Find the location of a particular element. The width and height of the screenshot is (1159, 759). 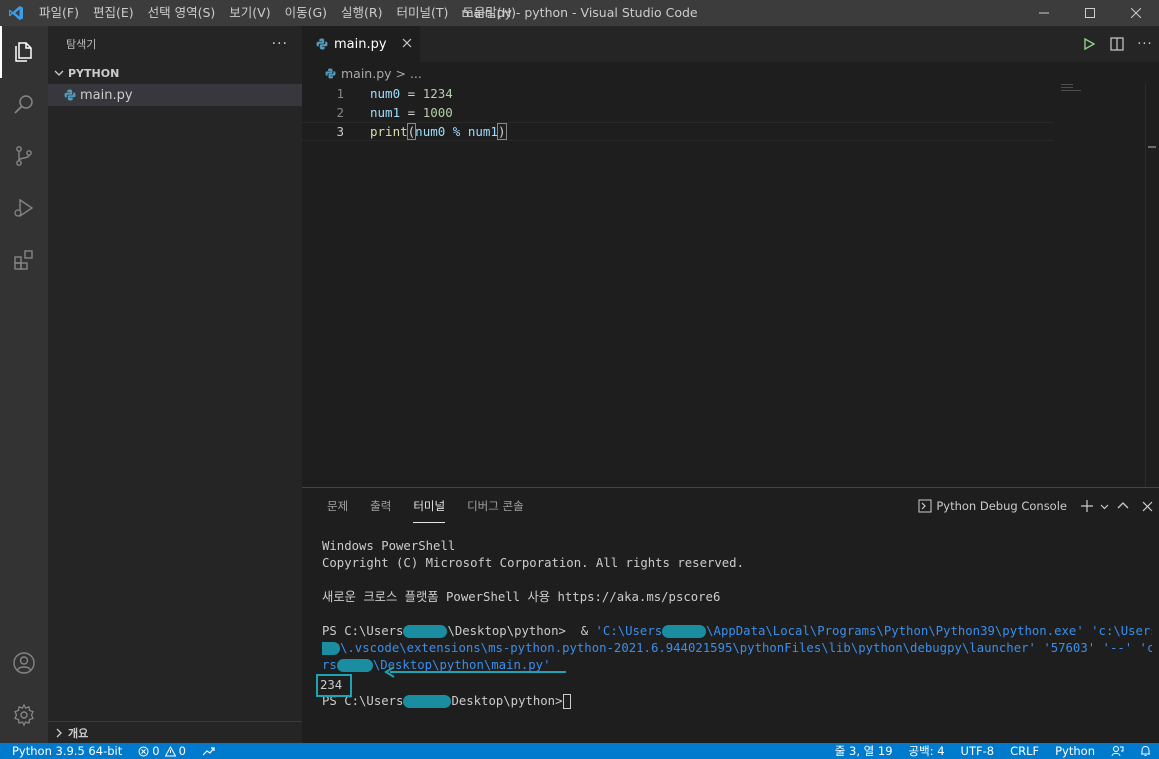

close-icon is located at coordinates (1136, 13).